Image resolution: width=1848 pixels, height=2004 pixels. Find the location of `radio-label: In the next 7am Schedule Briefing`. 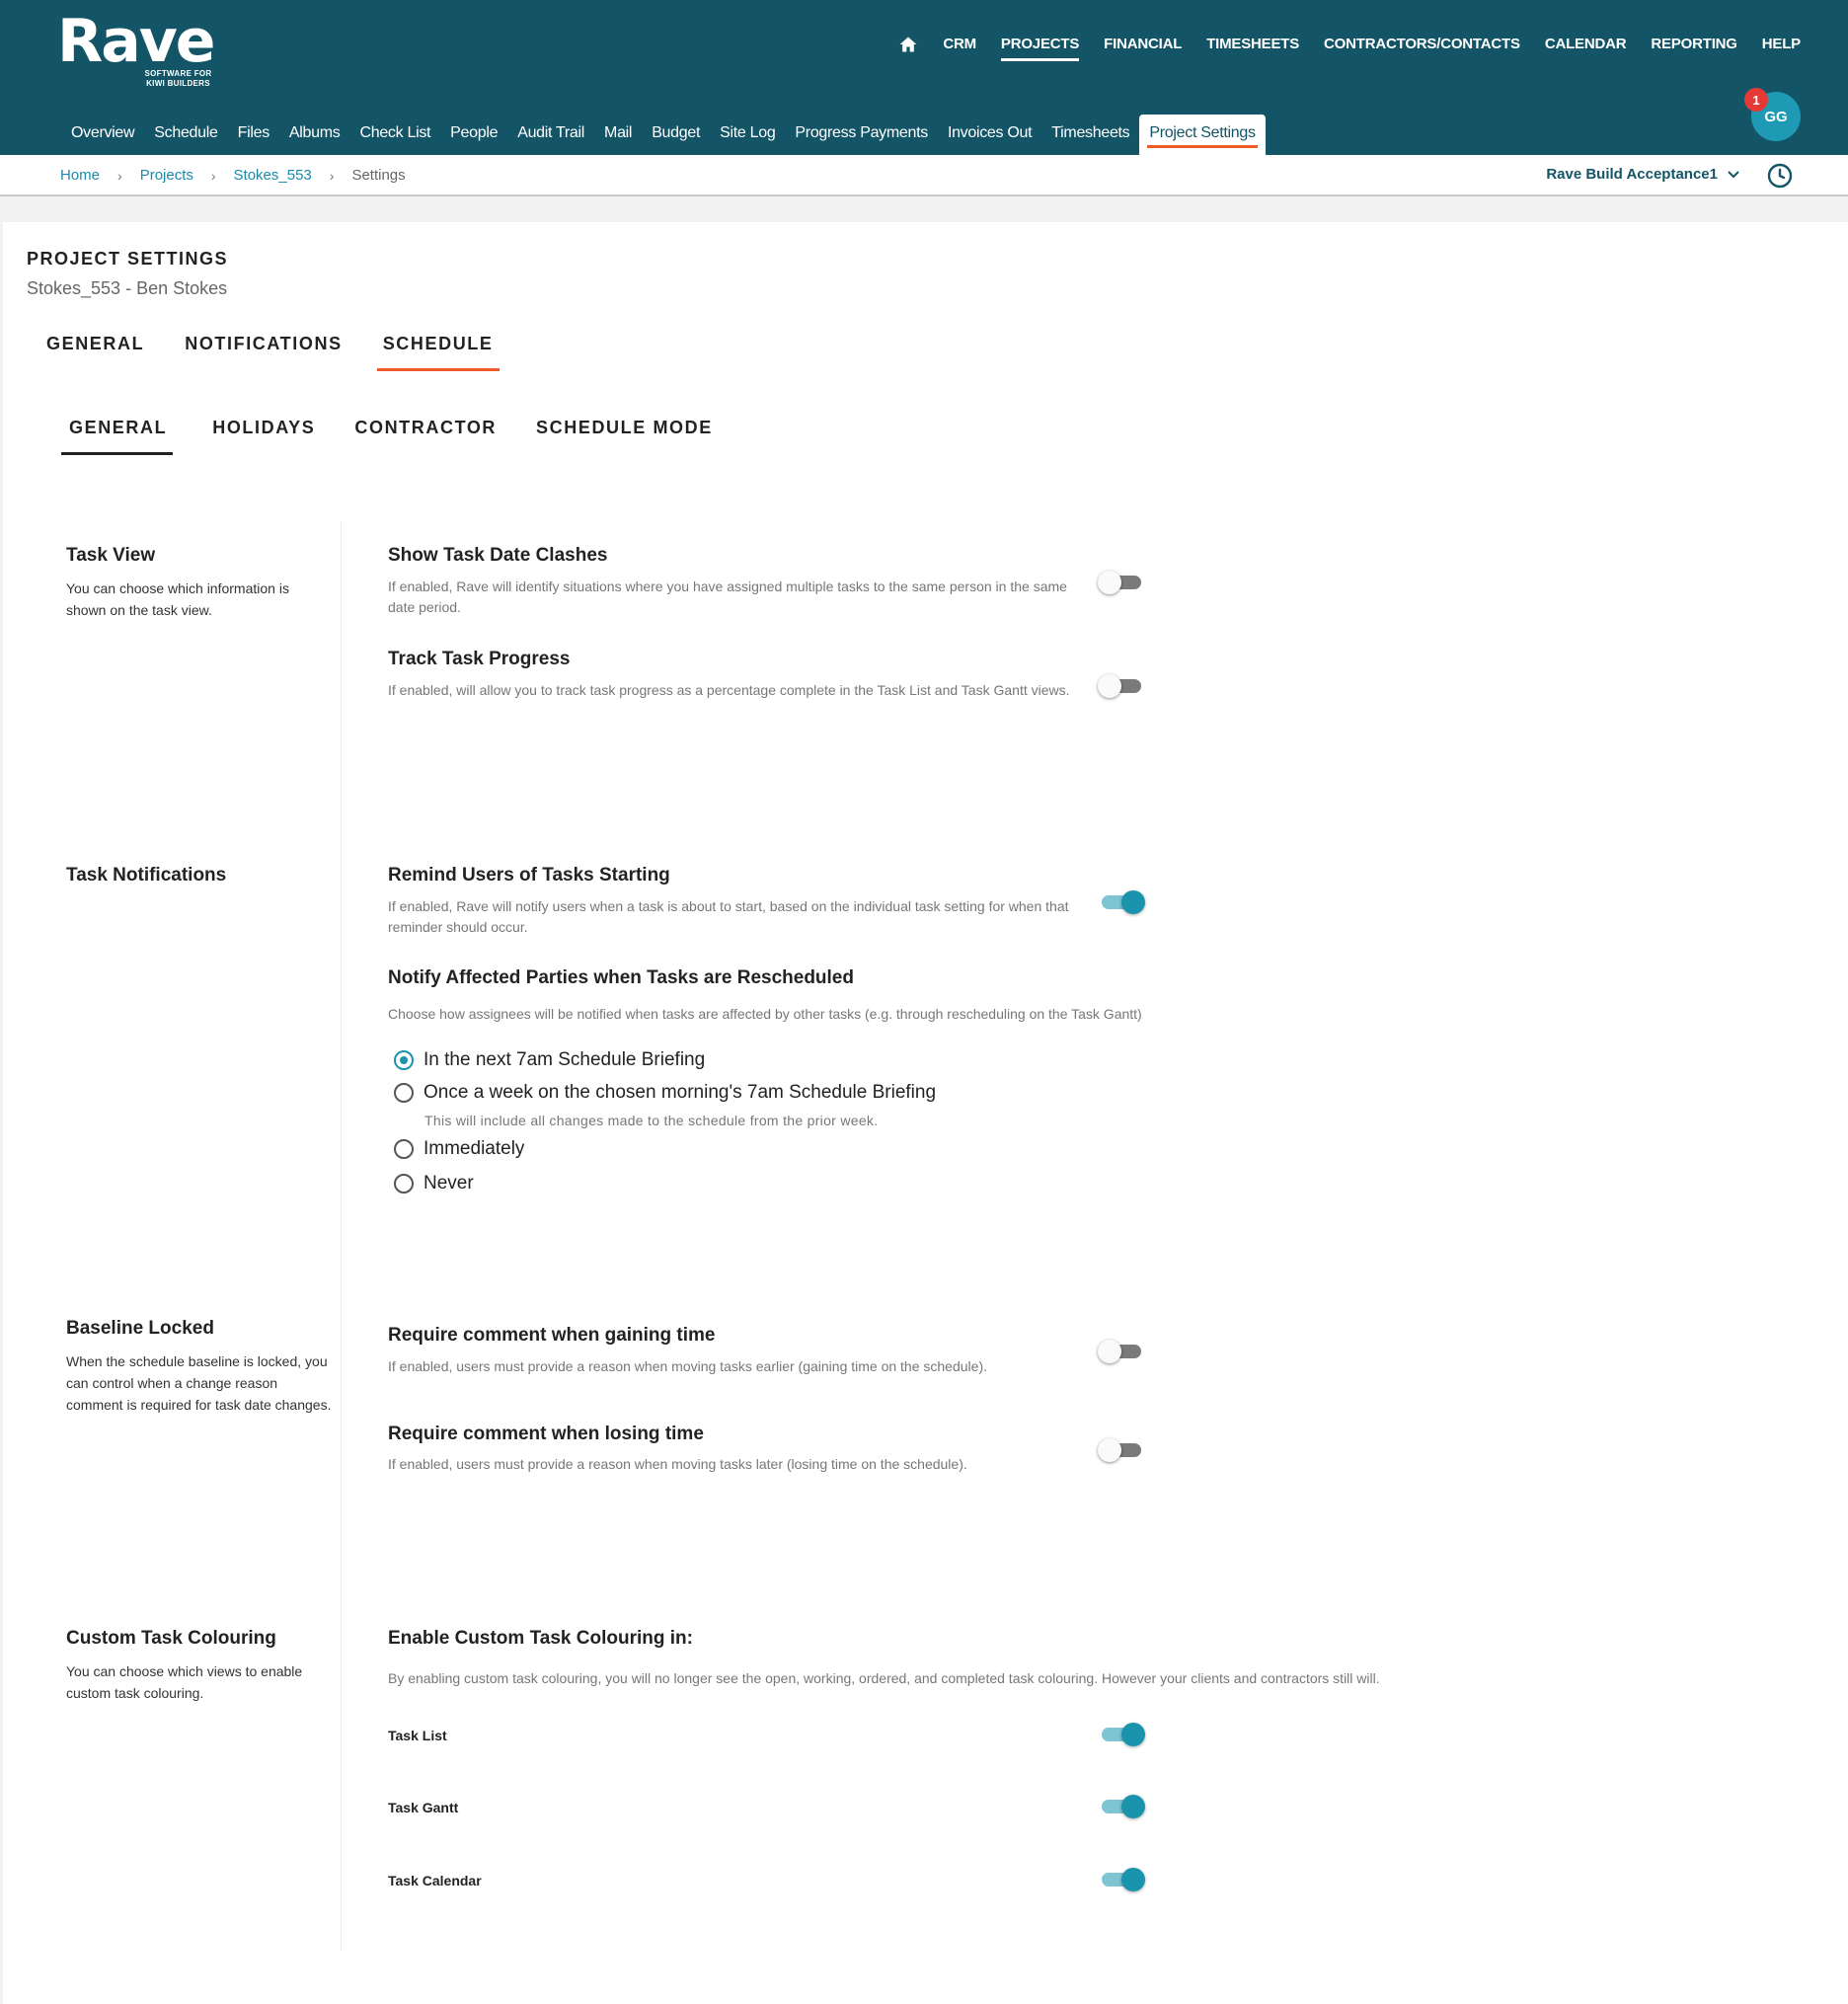

radio-label: In the next 7am Schedule Briefing is located at coordinates (565, 1059).